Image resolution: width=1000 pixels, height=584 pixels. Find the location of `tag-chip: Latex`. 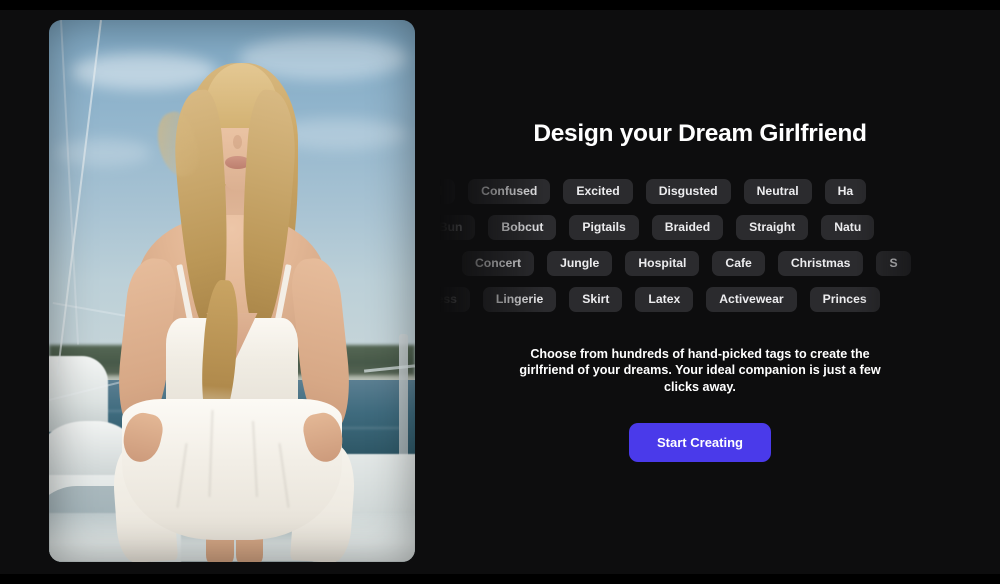

tag-chip: Latex is located at coordinates (664, 299).